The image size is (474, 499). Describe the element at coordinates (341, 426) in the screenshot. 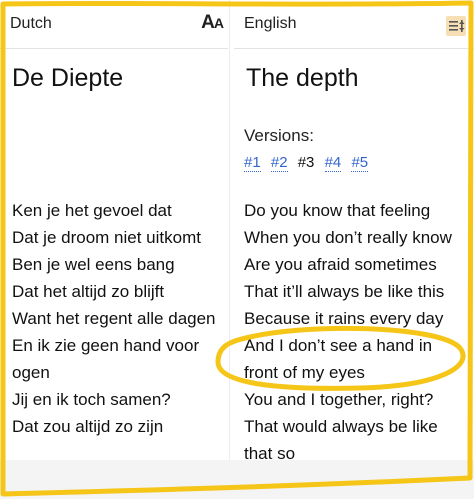

I see `english-lyric-line: That would always be like` at that location.